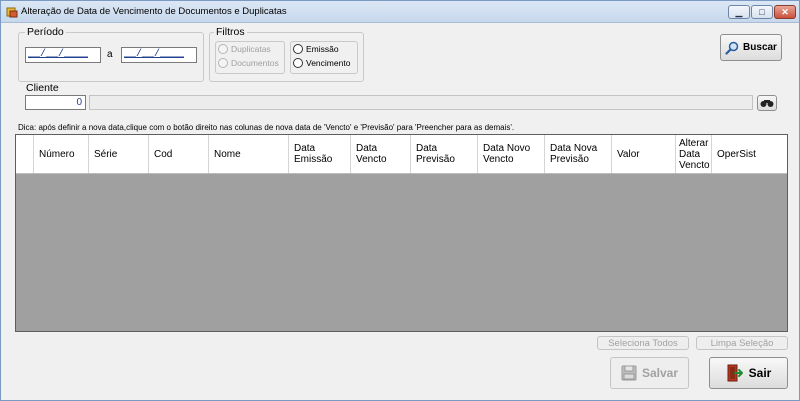 The width and height of the screenshot is (800, 401). What do you see at coordinates (55, 102) in the screenshot?
I see `cliente-code-input: 0` at bounding box center [55, 102].